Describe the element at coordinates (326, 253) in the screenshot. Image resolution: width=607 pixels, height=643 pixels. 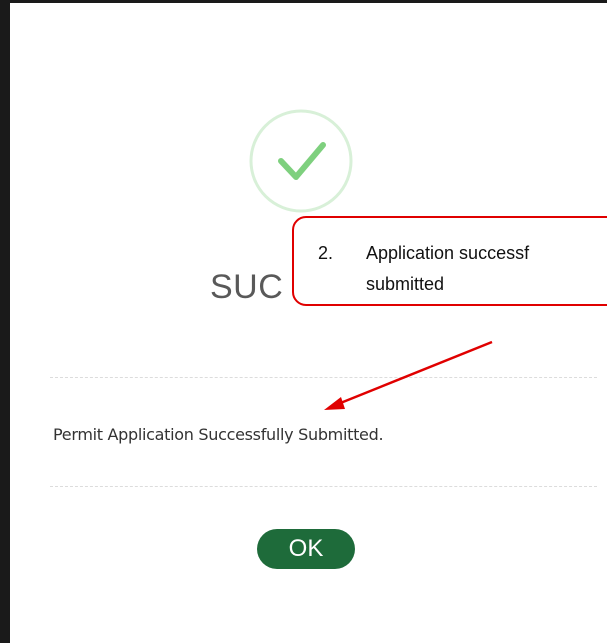
I see `annotation-number: 2.` at that location.